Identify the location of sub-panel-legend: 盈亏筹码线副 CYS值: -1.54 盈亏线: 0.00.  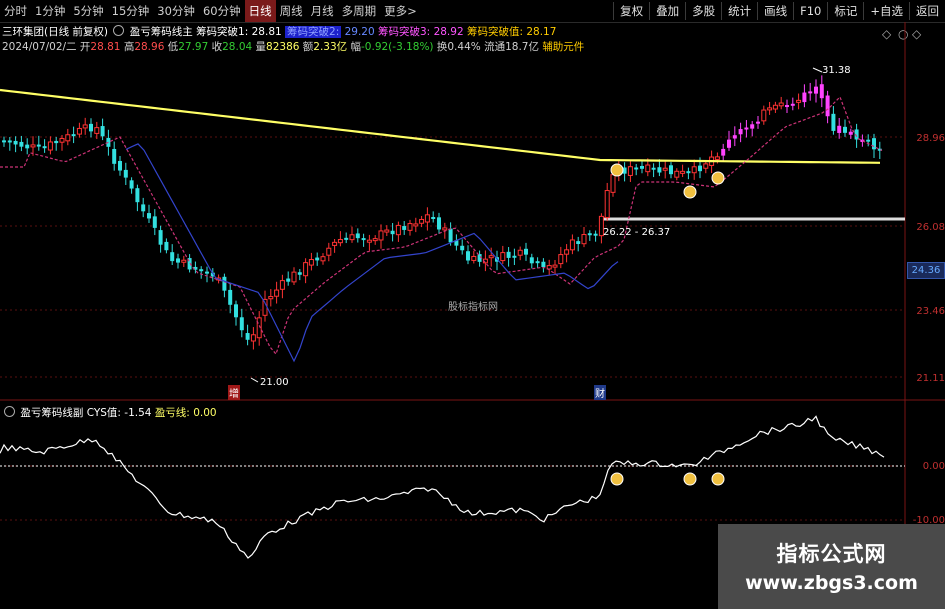
(109, 412).